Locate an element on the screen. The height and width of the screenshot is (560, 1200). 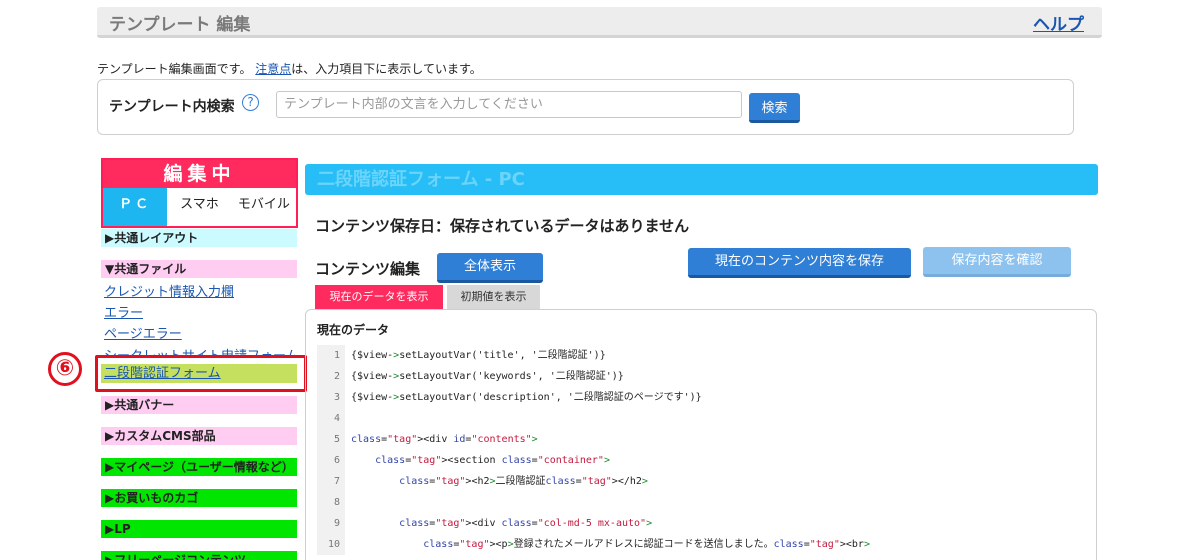
code-text: class="tag"><div id="contents"> is located at coordinates (441, 439).